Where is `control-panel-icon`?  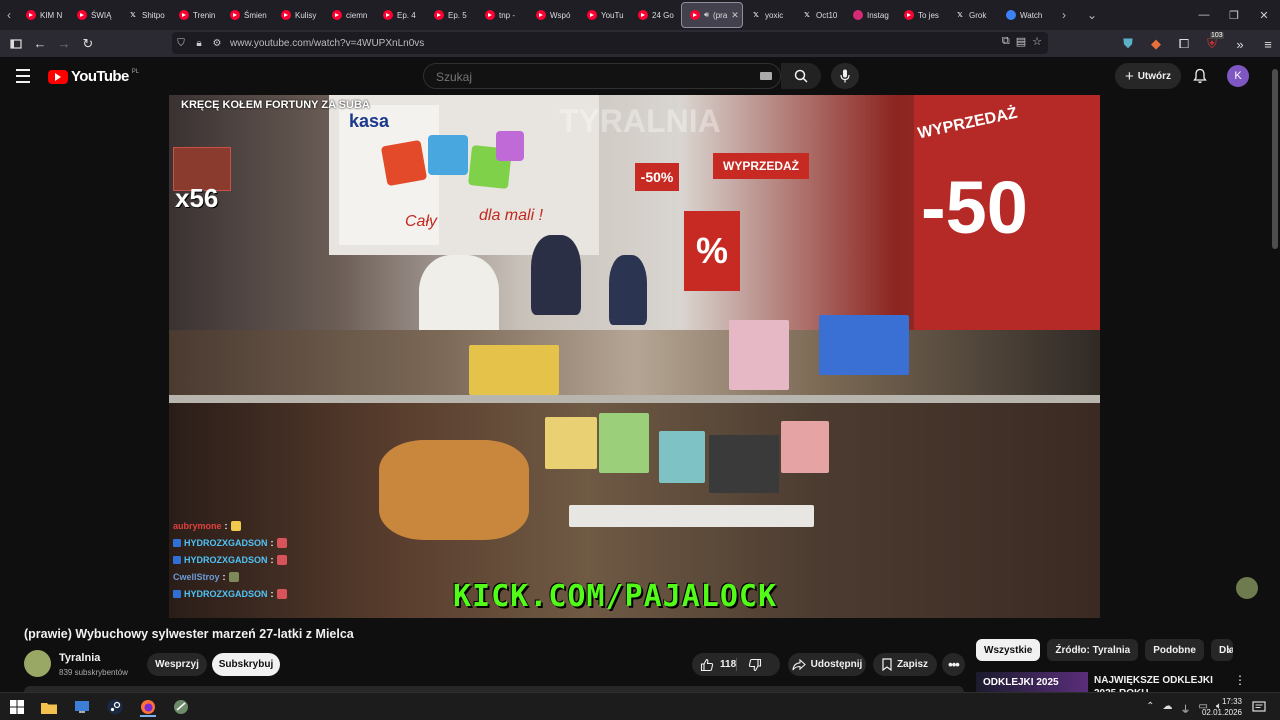 control-panel-icon is located at coordinates (82, 707).